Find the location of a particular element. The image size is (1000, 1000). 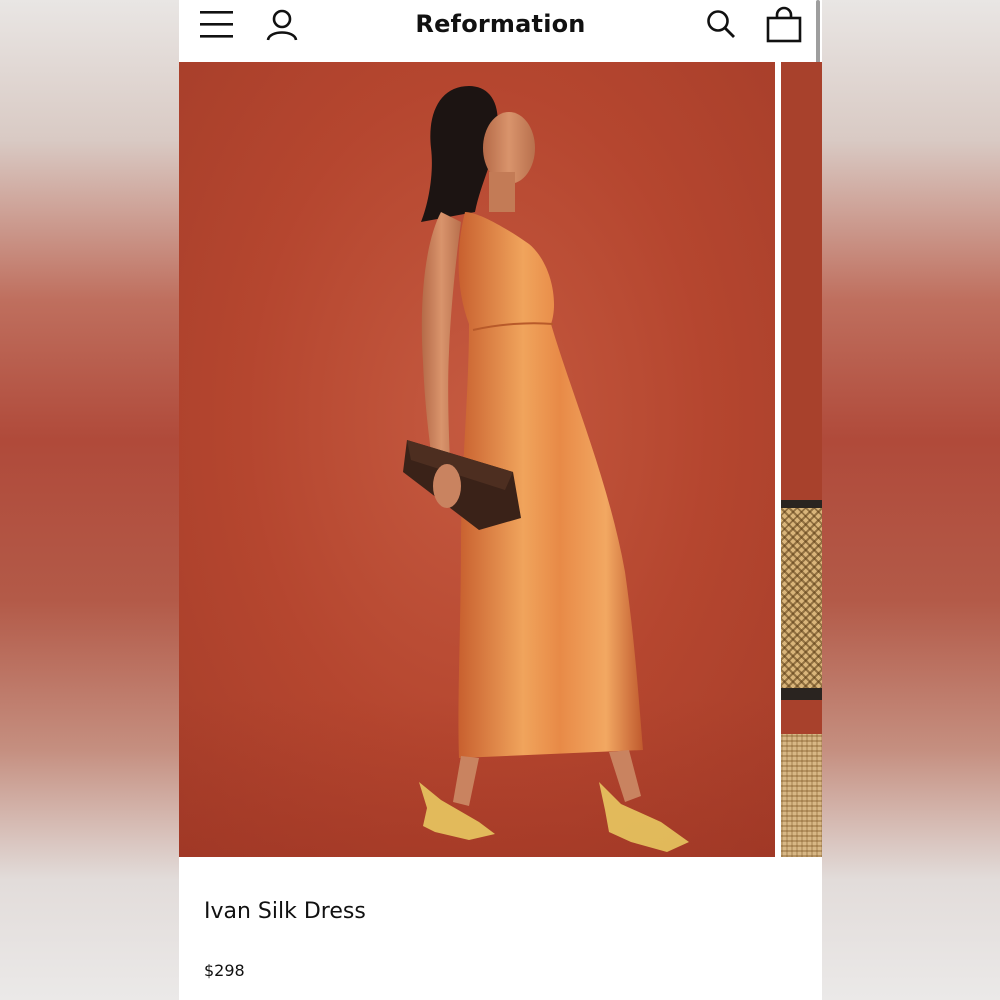

rattan-chair-back is located at coordinates (801, 600).